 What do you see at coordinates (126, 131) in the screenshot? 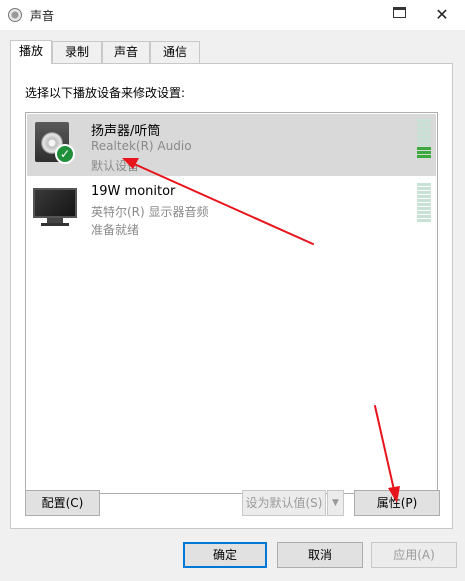
I see `device-name: 扬声器/听筒` at bounding box center [126, 131].